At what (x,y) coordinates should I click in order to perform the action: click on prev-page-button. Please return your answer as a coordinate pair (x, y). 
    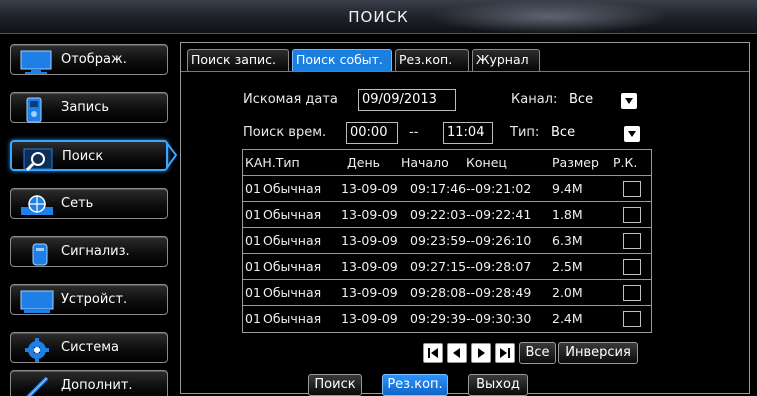
    Looking at the image, I should click on (457, 353).